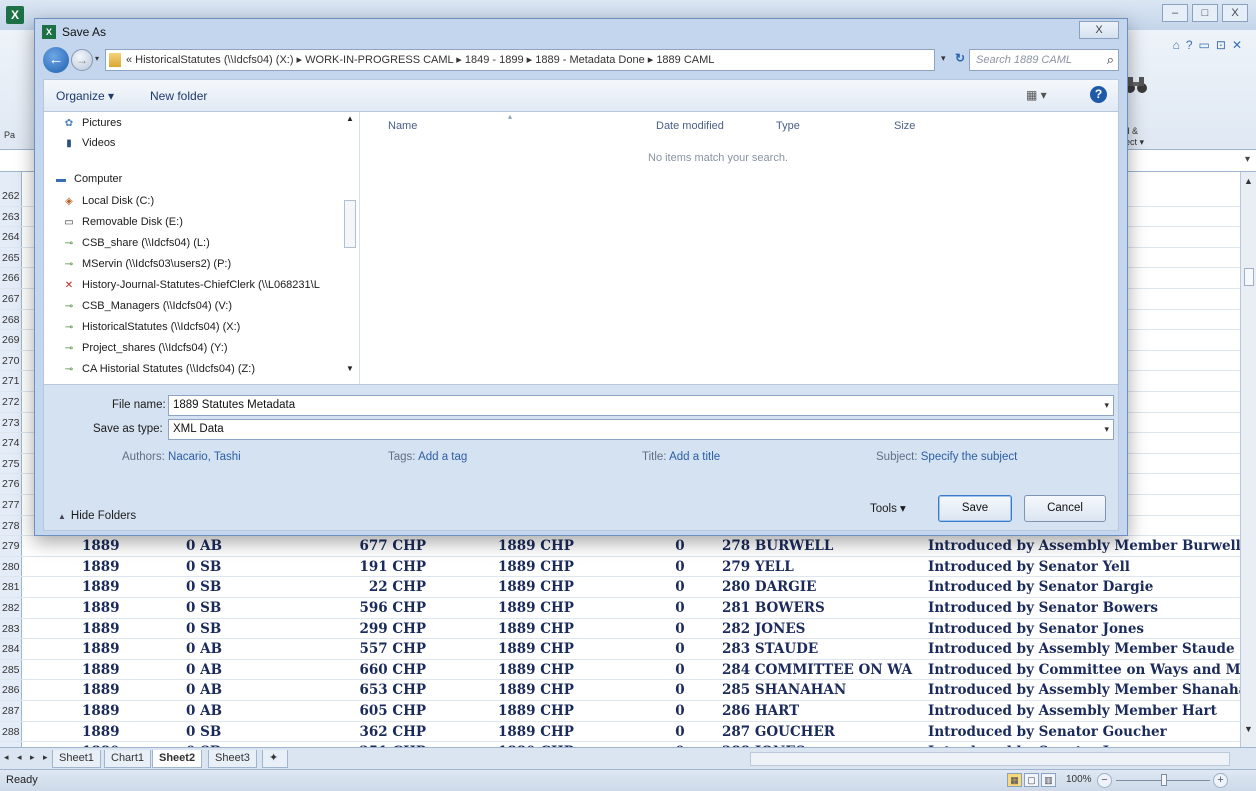  I want to click on nav-item: ▮ Videos, so click(88, 143).